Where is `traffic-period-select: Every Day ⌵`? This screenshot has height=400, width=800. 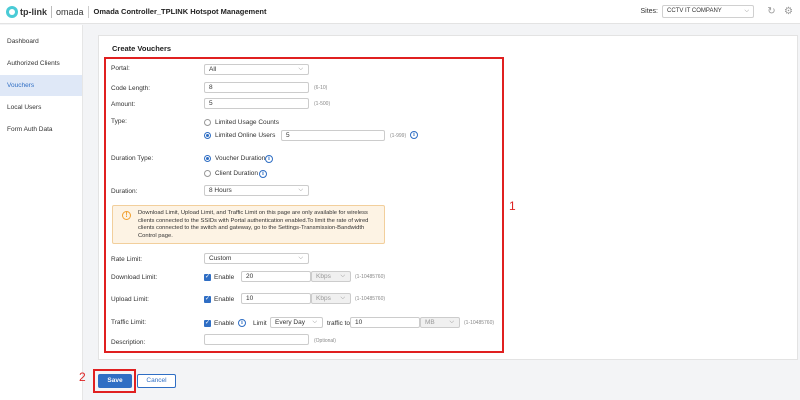
traffic-period-select: Every Day ⌵ is located at coordinates (296, 322).